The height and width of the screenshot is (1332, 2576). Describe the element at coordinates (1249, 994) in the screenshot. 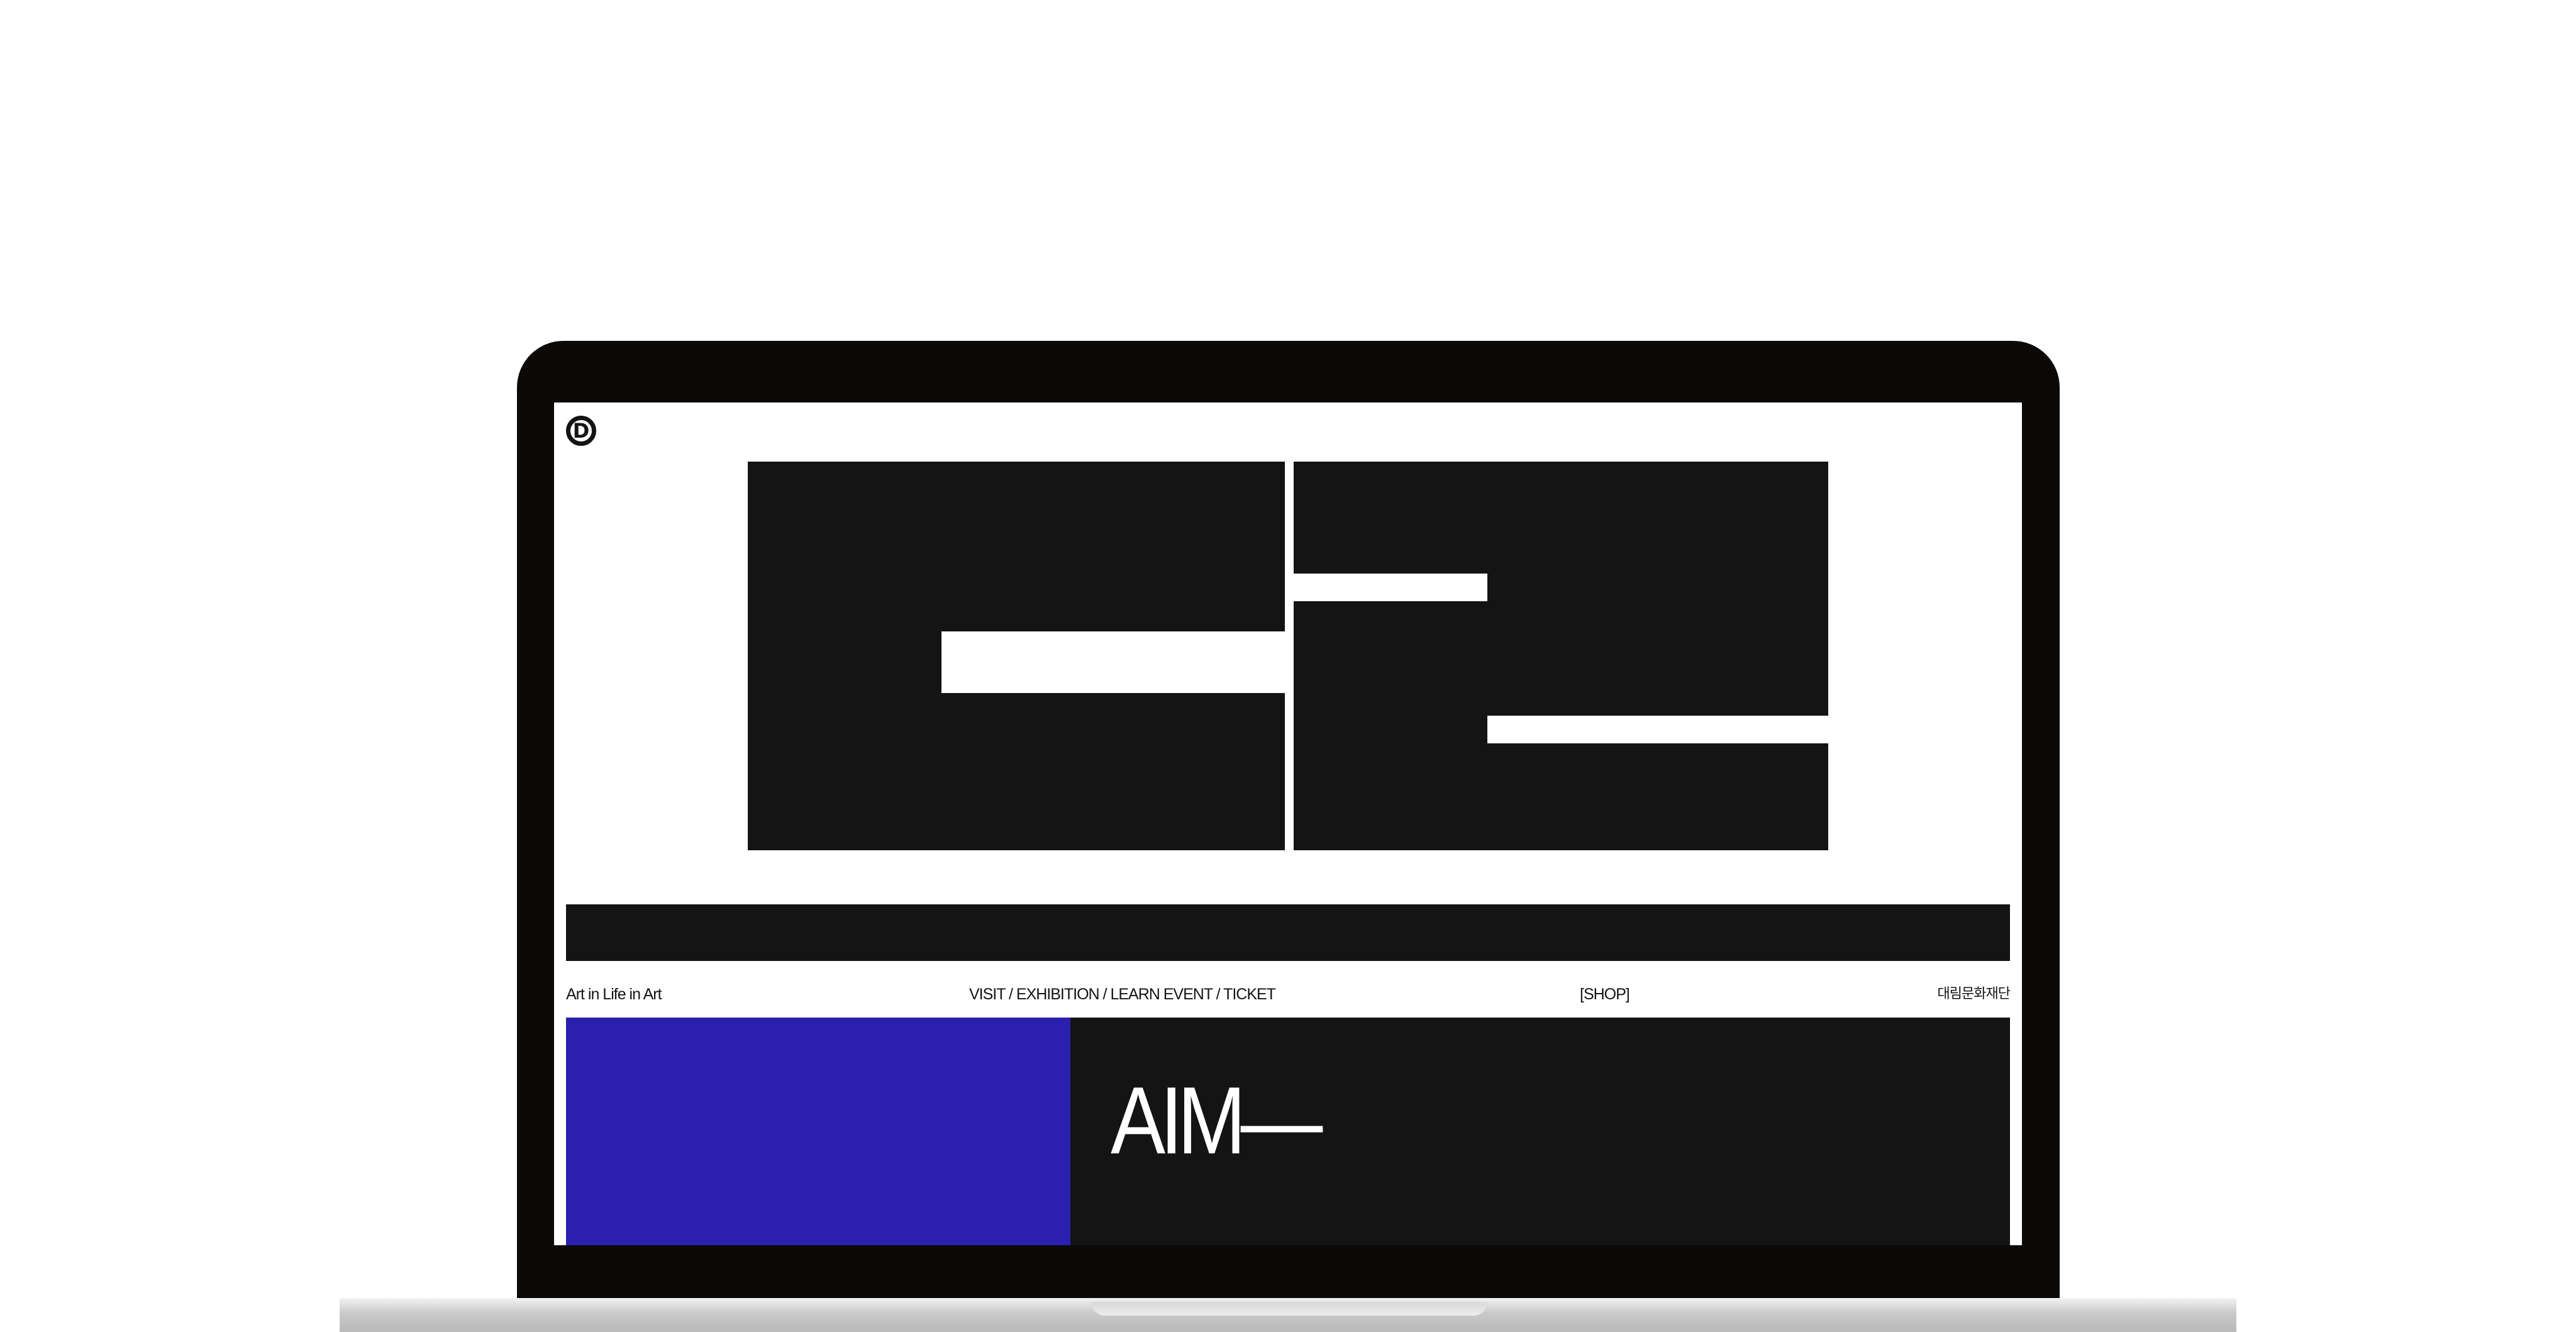

I see `nav-item-ticket: TICKET` at that location.